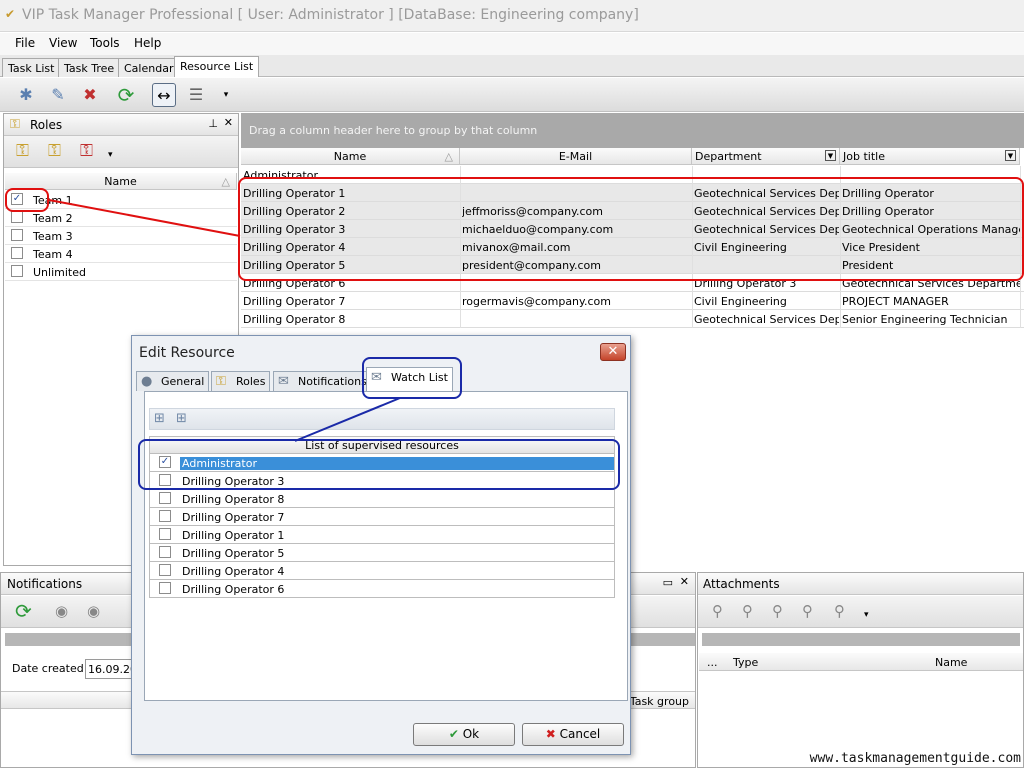  What do you see at coordinates (144, 218) in the screenshot?
I see `annotation-connector-red` at bounding box center [144, 218].